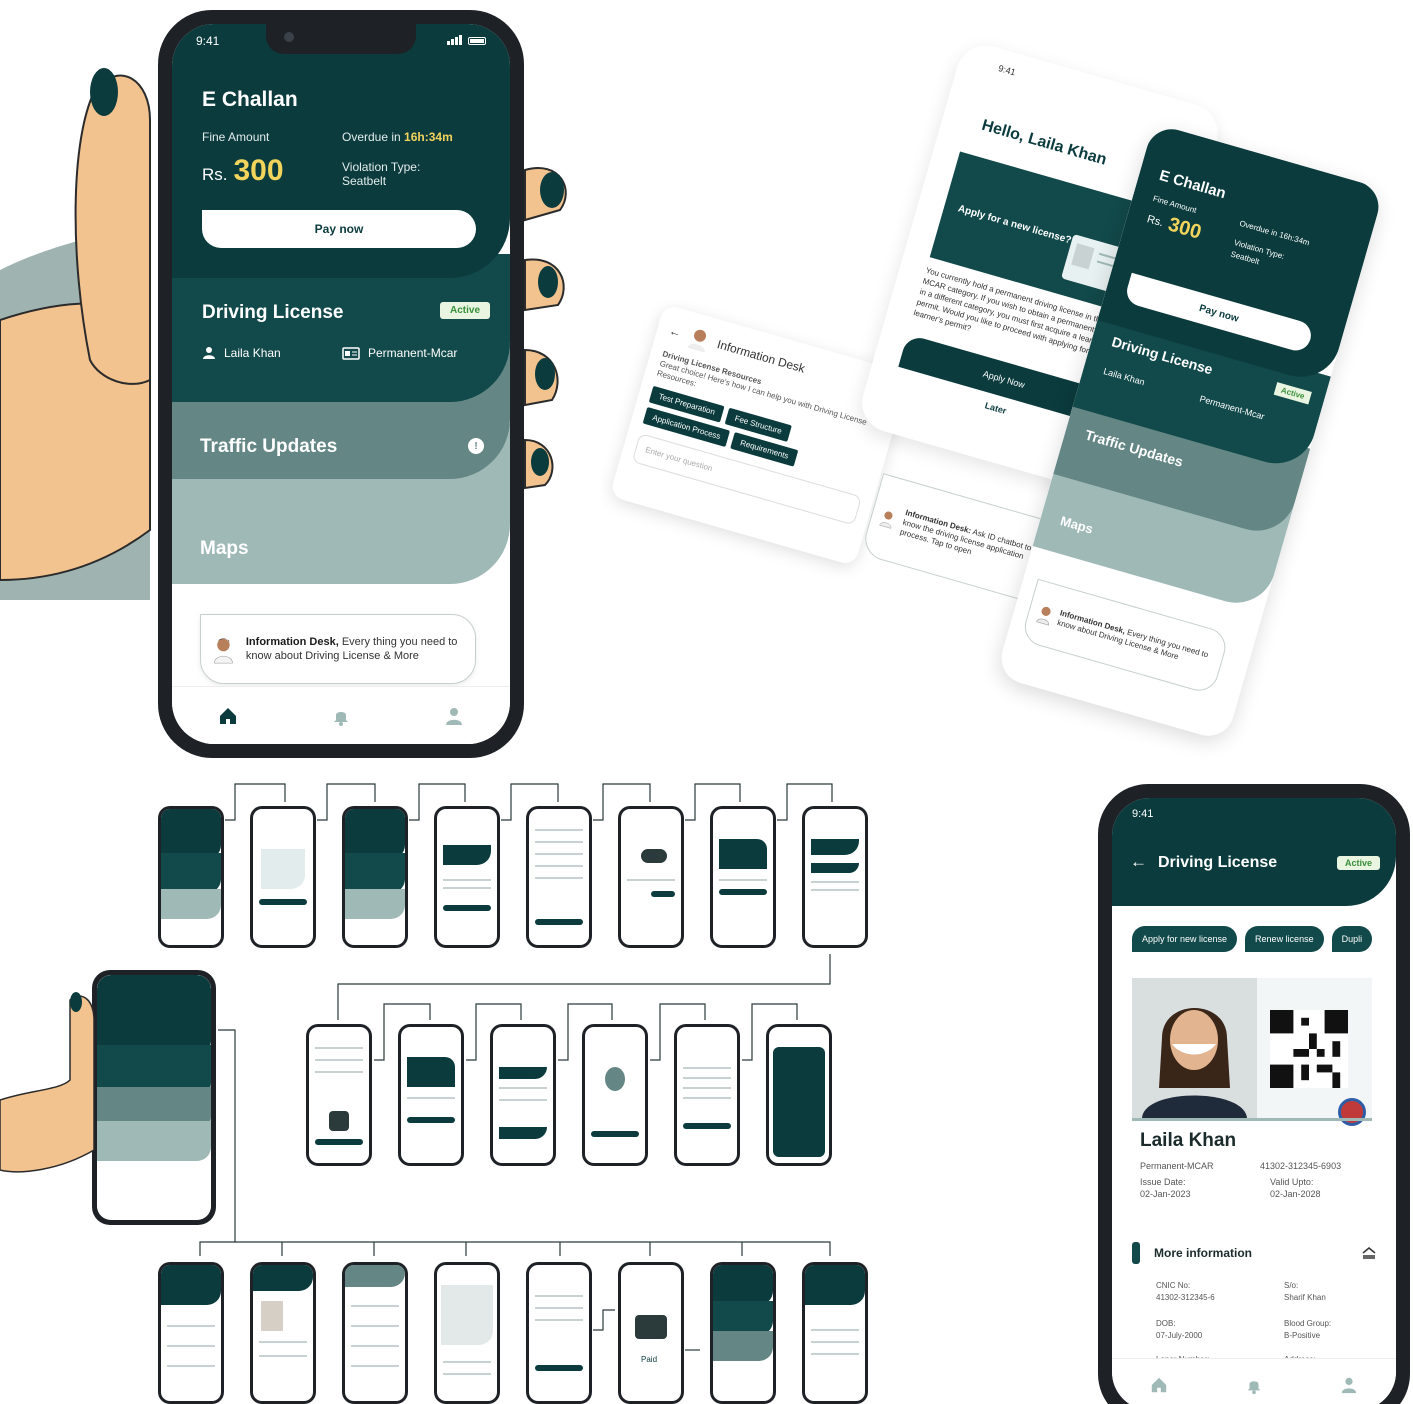 The width and height of the screenshot is (1413, 1404). I want to click on seal-icon, so click(1352, 1112).